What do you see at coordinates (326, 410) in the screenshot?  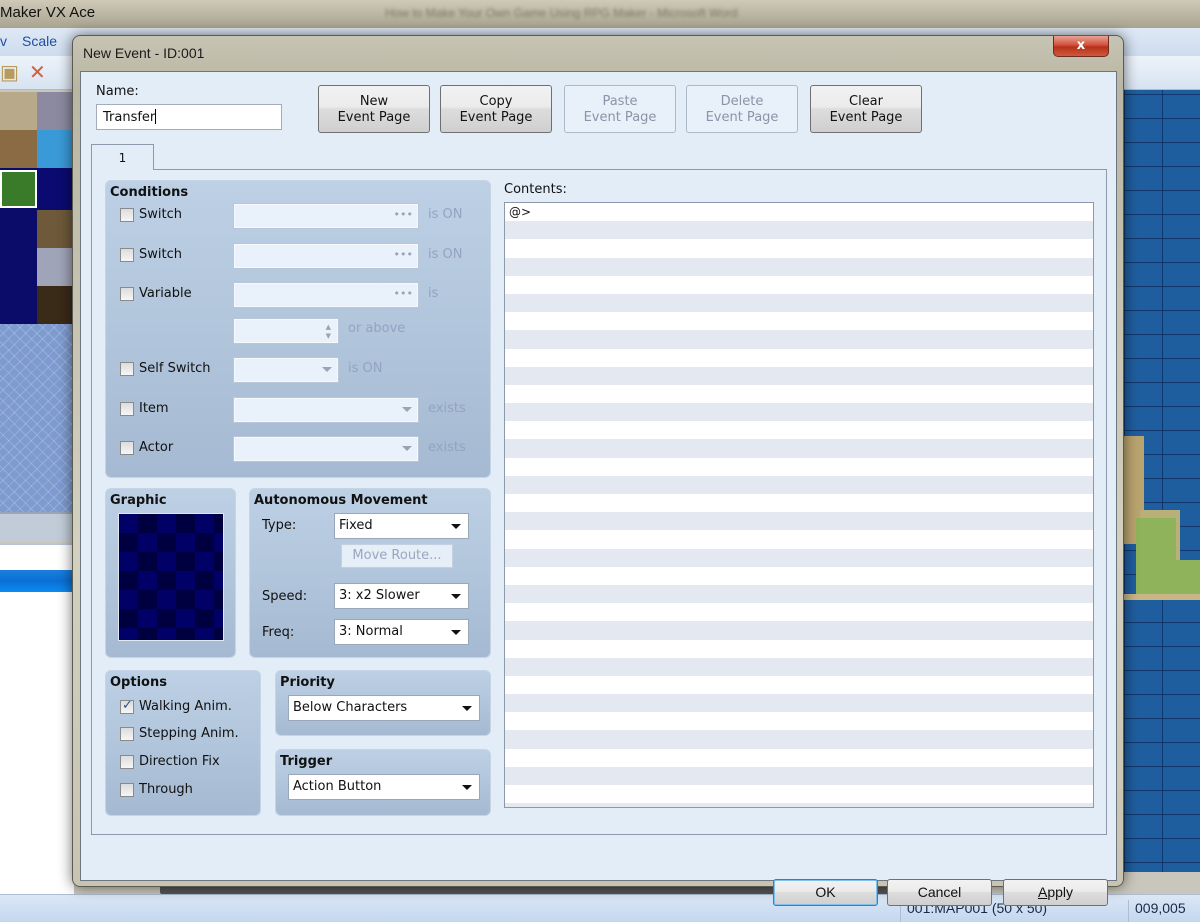 I see `item-select` at bounding box center [326, 410].